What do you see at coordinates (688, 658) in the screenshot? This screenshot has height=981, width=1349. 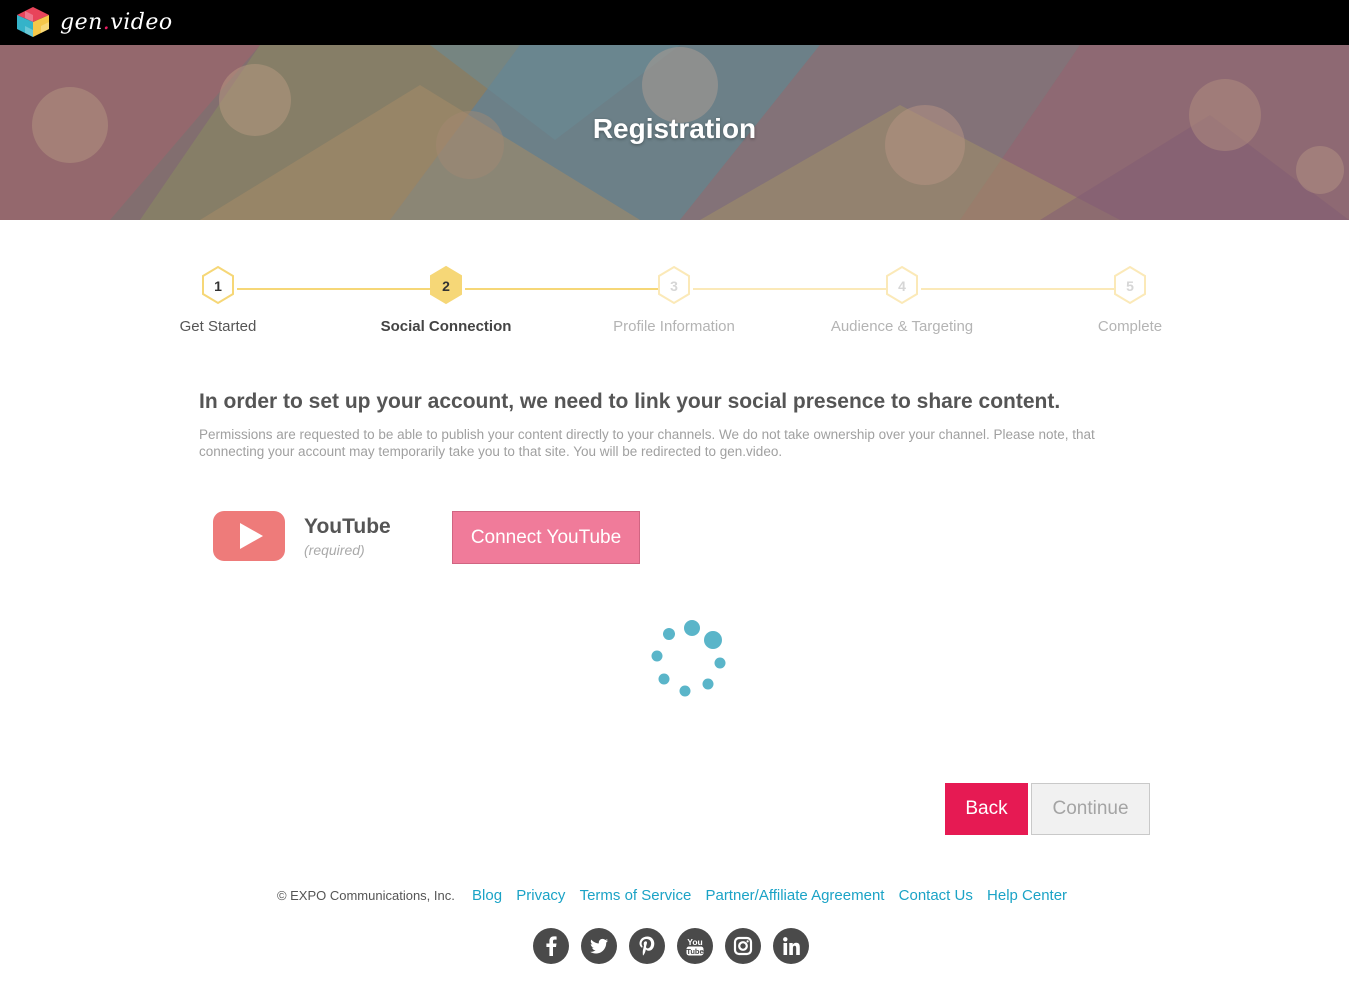 I see `loading-spinner-icon` at bounding box center [688, 658].